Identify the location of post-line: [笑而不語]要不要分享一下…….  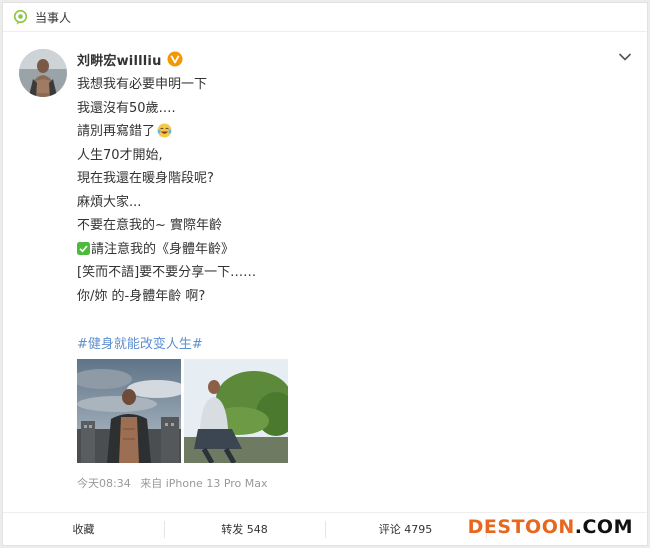
(167, 272).